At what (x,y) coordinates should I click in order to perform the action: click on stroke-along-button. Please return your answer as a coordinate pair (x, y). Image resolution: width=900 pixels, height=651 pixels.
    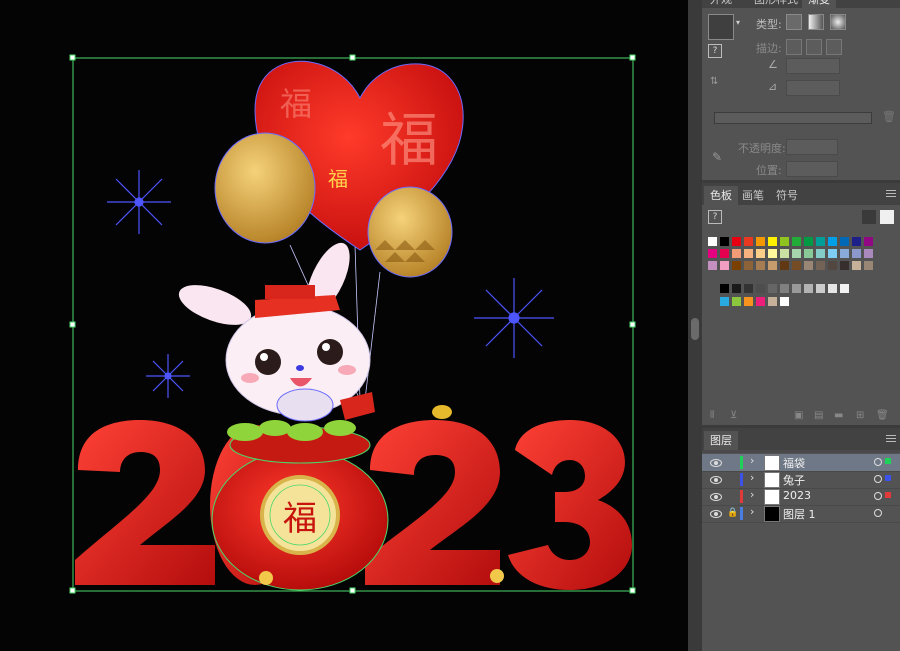
    Looking at the image, I should click on (814, 47).